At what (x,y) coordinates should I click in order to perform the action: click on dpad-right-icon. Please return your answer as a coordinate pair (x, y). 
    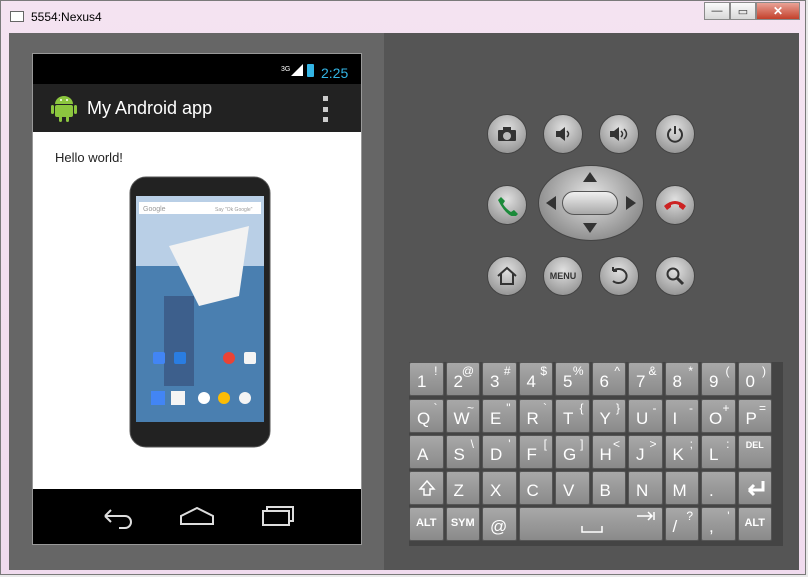
    Looking at the image, I should click on (631, 203).